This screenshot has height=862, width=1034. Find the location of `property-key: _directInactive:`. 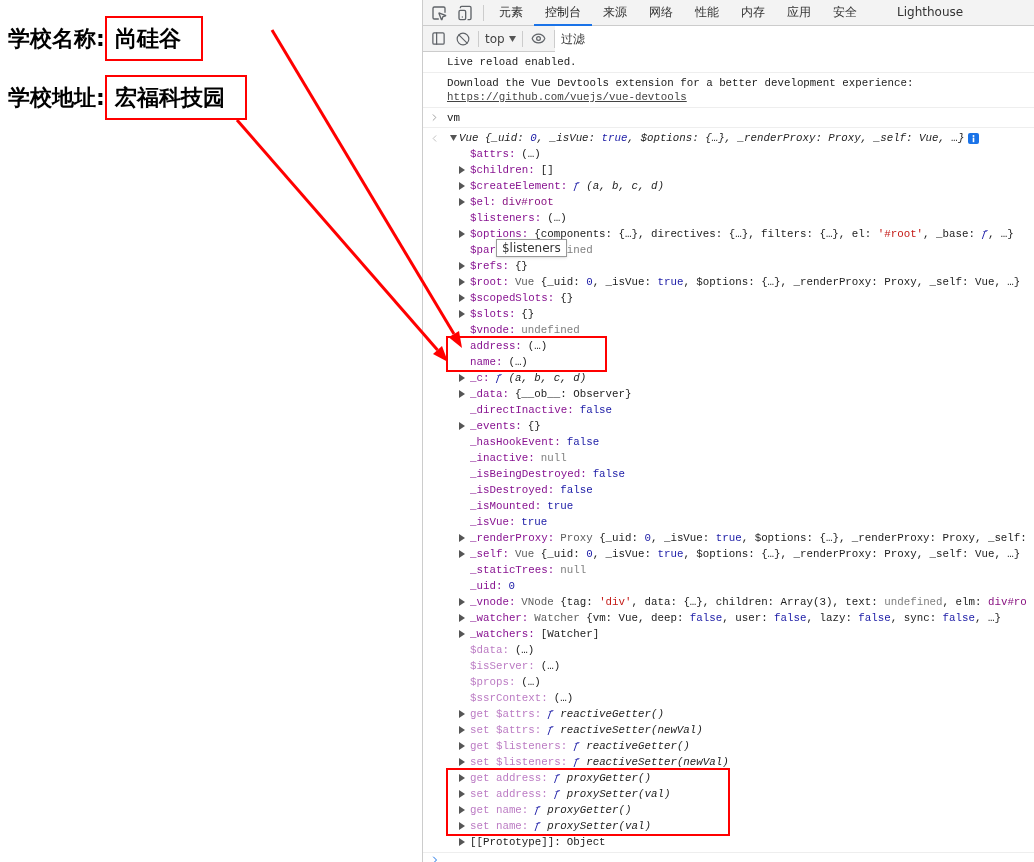

property-key: _directInactive: is located at coordinates (522, 410).